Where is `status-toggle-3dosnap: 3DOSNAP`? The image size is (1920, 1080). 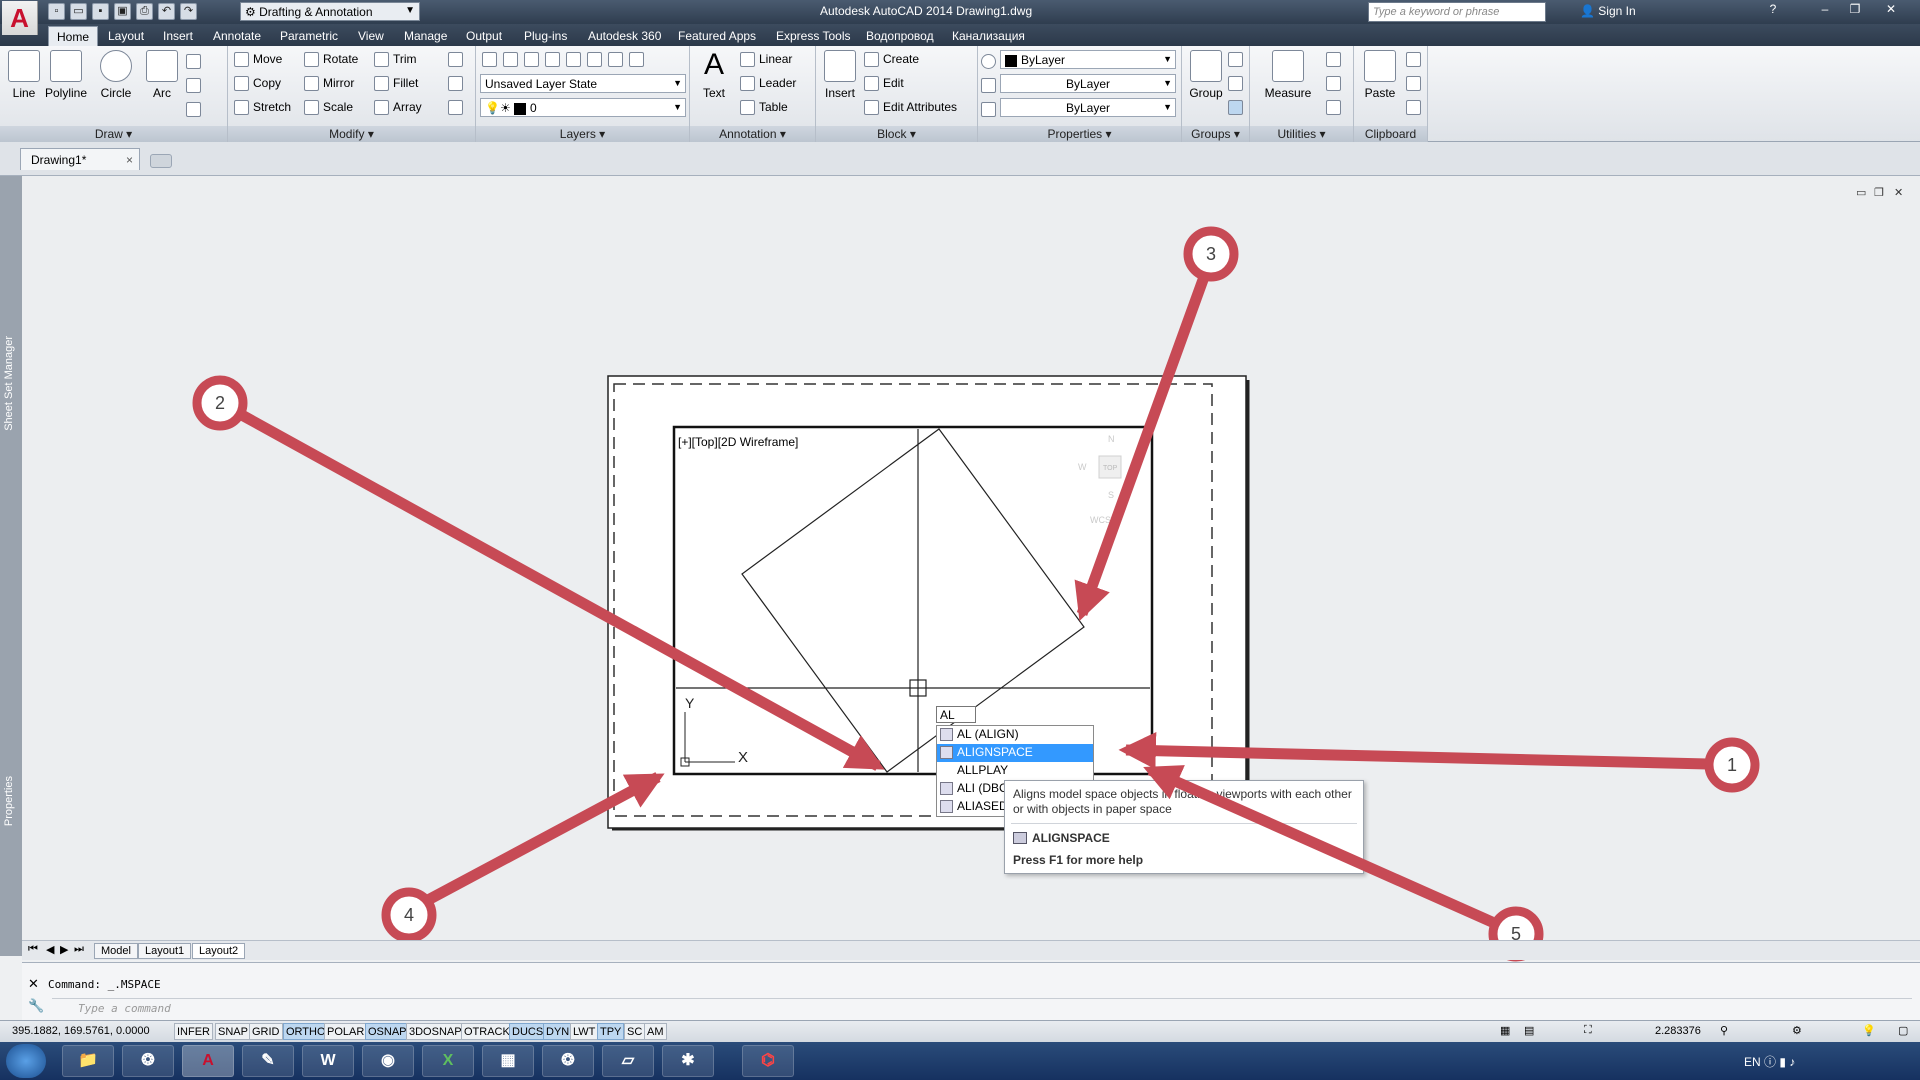 status-toggle-3dosnap: 3DOSNAP is located at coordinates (435, 1031).